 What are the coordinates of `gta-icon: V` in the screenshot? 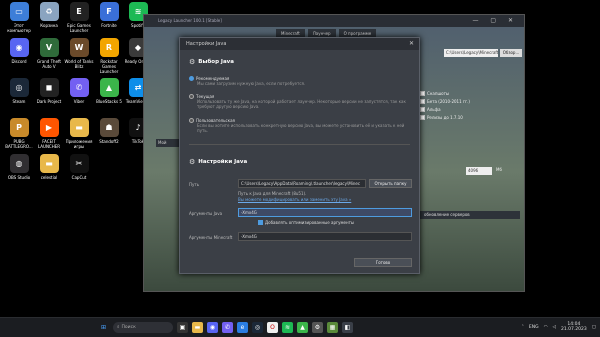 It's located at (49, 47).